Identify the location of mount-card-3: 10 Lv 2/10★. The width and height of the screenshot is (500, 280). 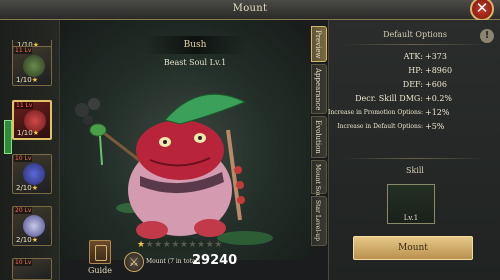
(32, 174).